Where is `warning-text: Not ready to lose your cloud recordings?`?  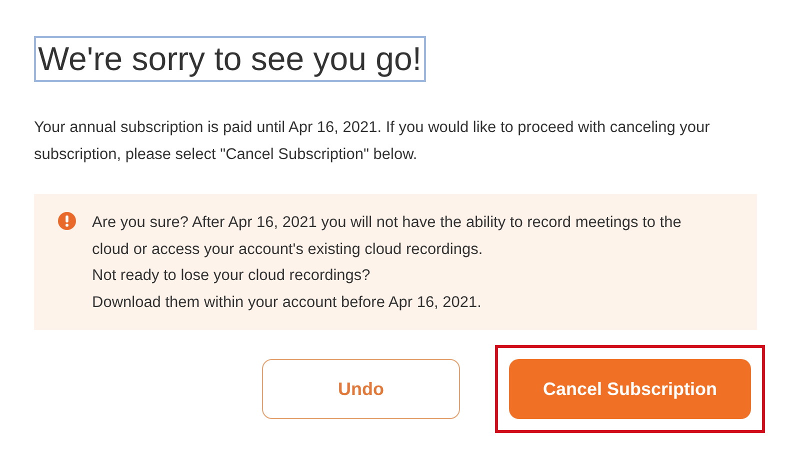
warning-text: Not ready to lose your cloud recordings? is located at coordinates (232, 276).